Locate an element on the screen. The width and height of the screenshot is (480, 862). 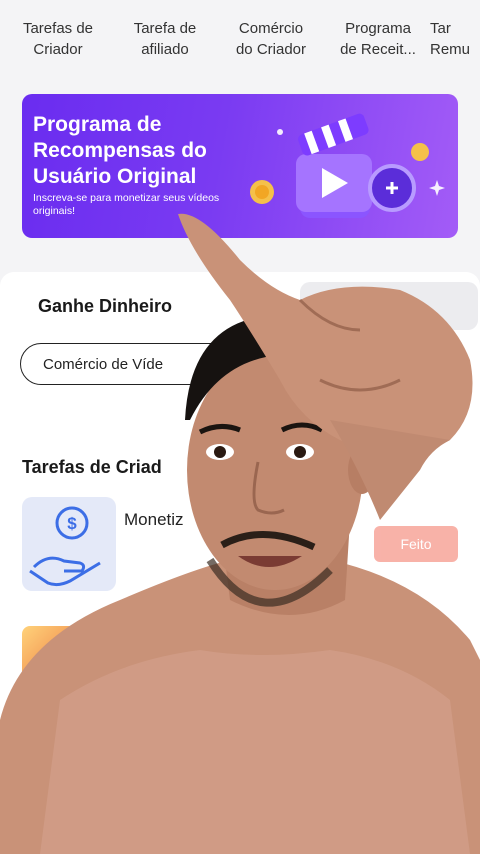
coin-icon is located at coordinates (420, 152).